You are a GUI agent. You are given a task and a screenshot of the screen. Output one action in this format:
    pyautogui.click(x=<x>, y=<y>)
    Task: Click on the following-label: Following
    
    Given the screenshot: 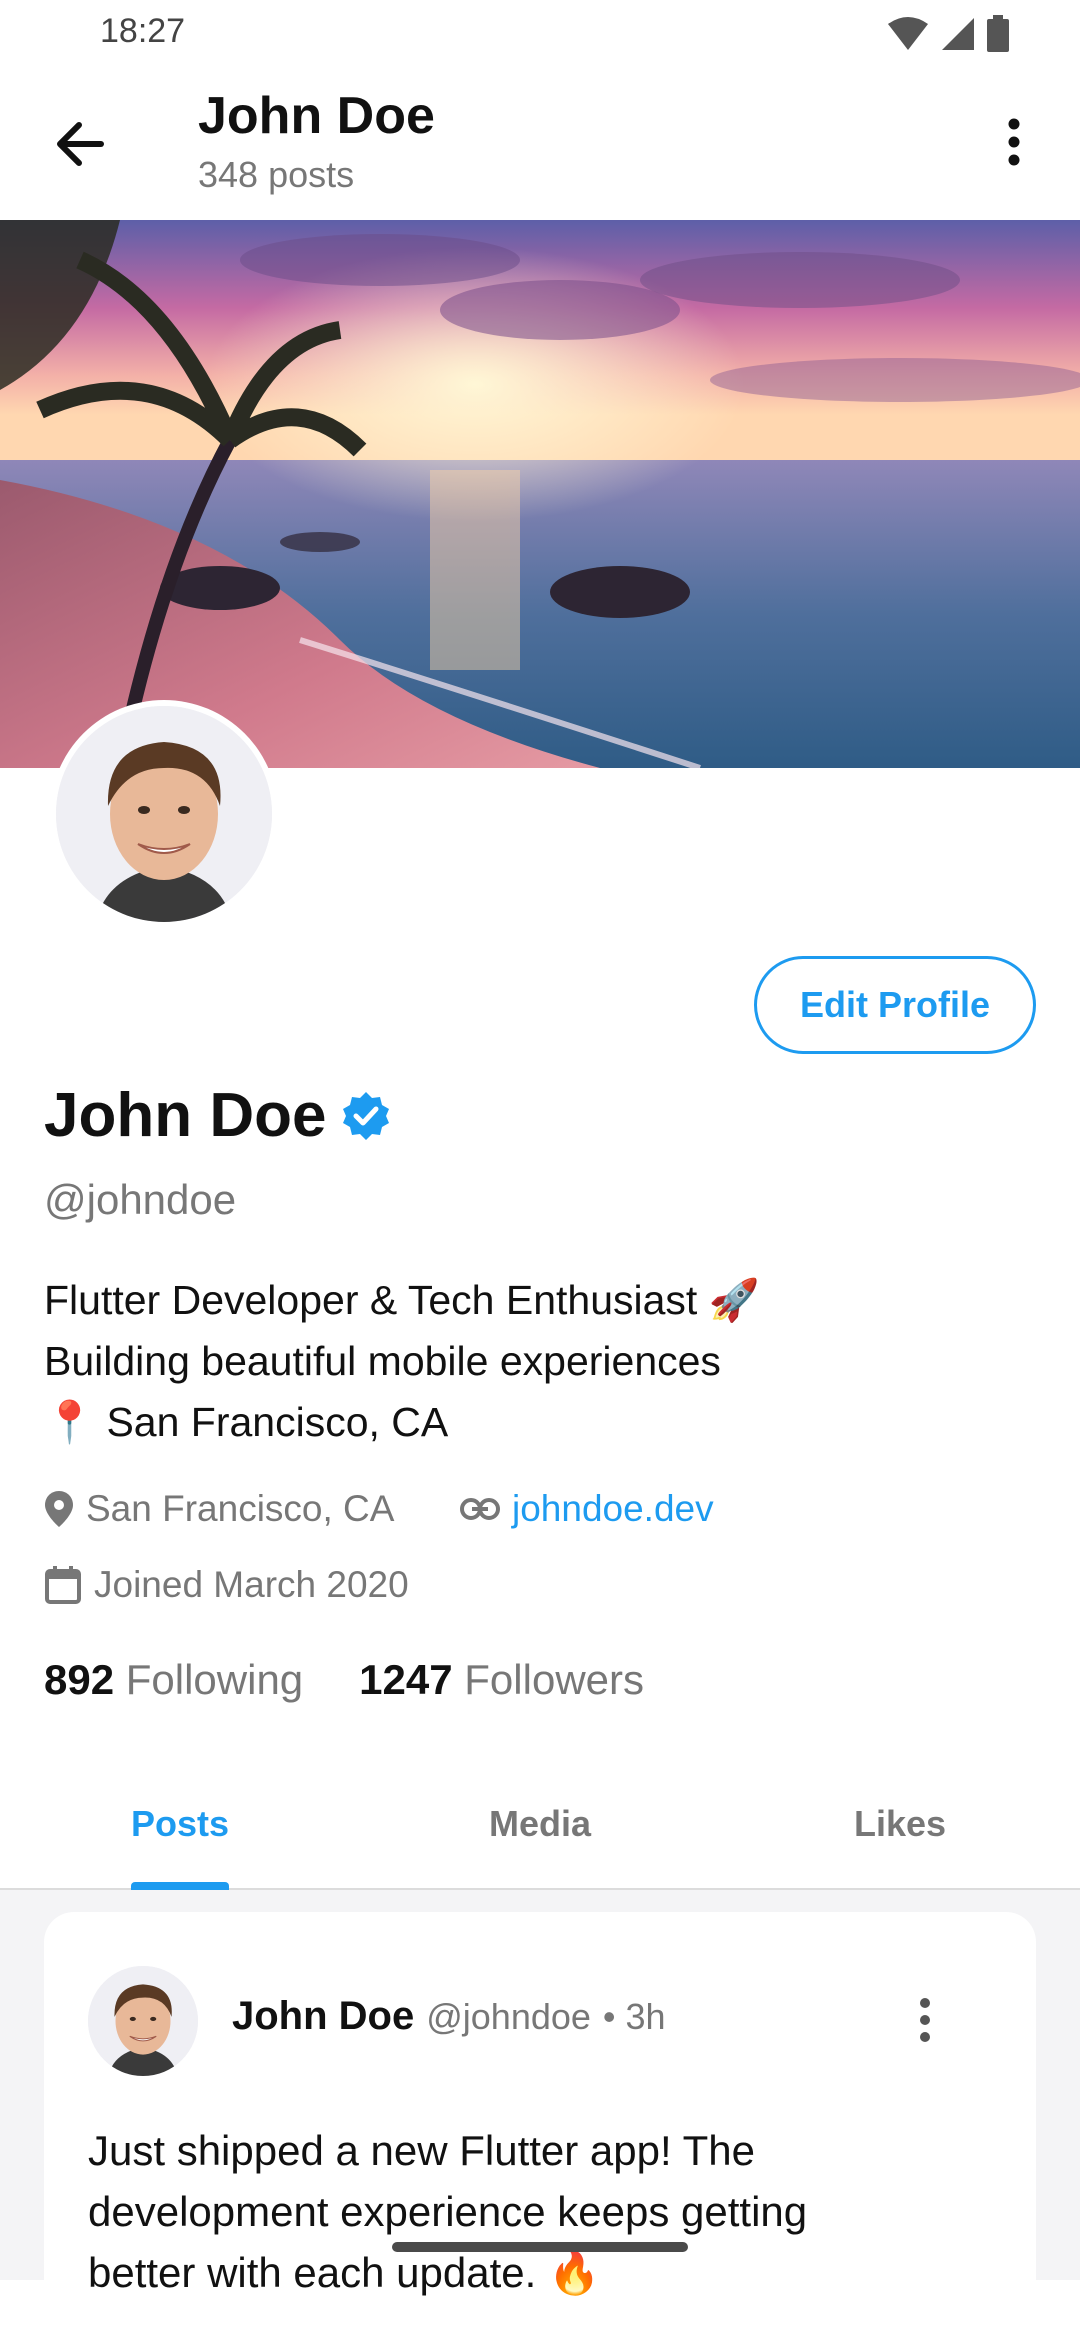 What is the action you would take?
    pyautogui.click(x=214, y=1679)
    